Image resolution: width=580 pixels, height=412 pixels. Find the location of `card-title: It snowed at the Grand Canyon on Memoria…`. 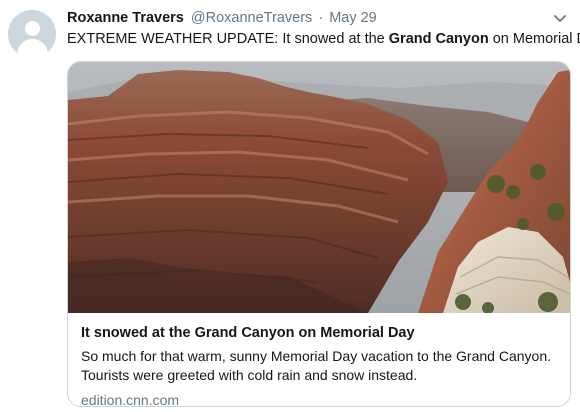

card-title: It snowed at the Grand Canyon on Memoria… is located at coordinates (321, 333).